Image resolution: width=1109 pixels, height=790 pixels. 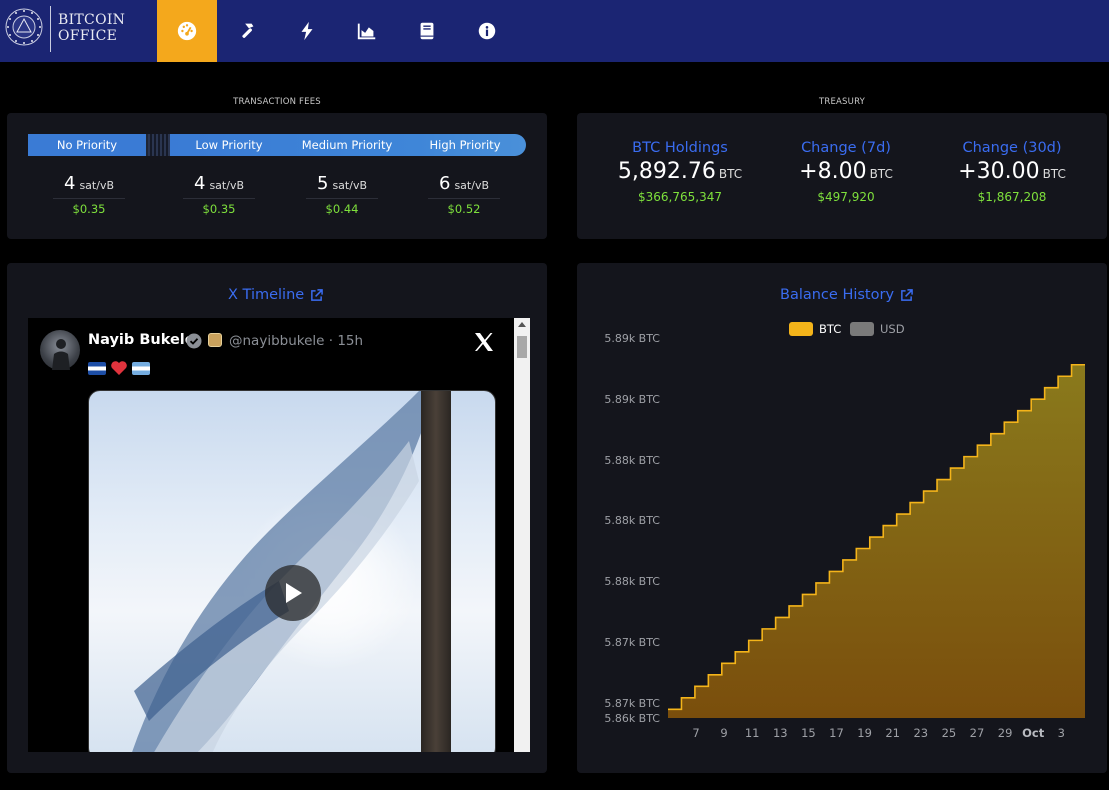 What do you see at coordinates (842, 102) in the screenshot?
I see `treasury-section-label: TREASURY` at bounding box center [842, 102].